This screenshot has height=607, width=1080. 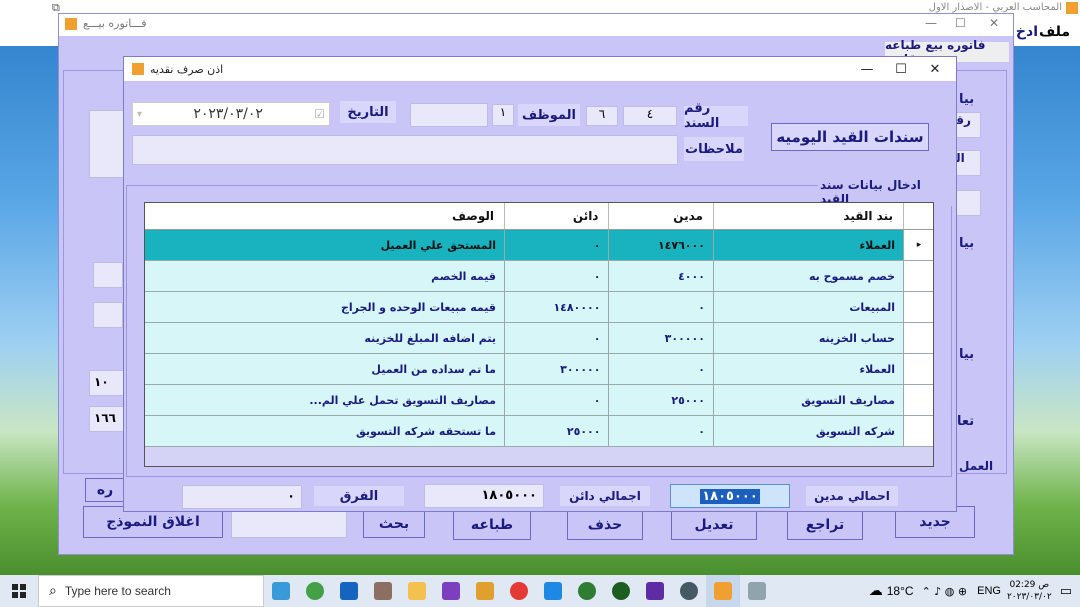 I want to click on table-row: خصم مسموح به ٤٠٠٠ ٠ قيمه الخصم, so click(x=539, y=276).